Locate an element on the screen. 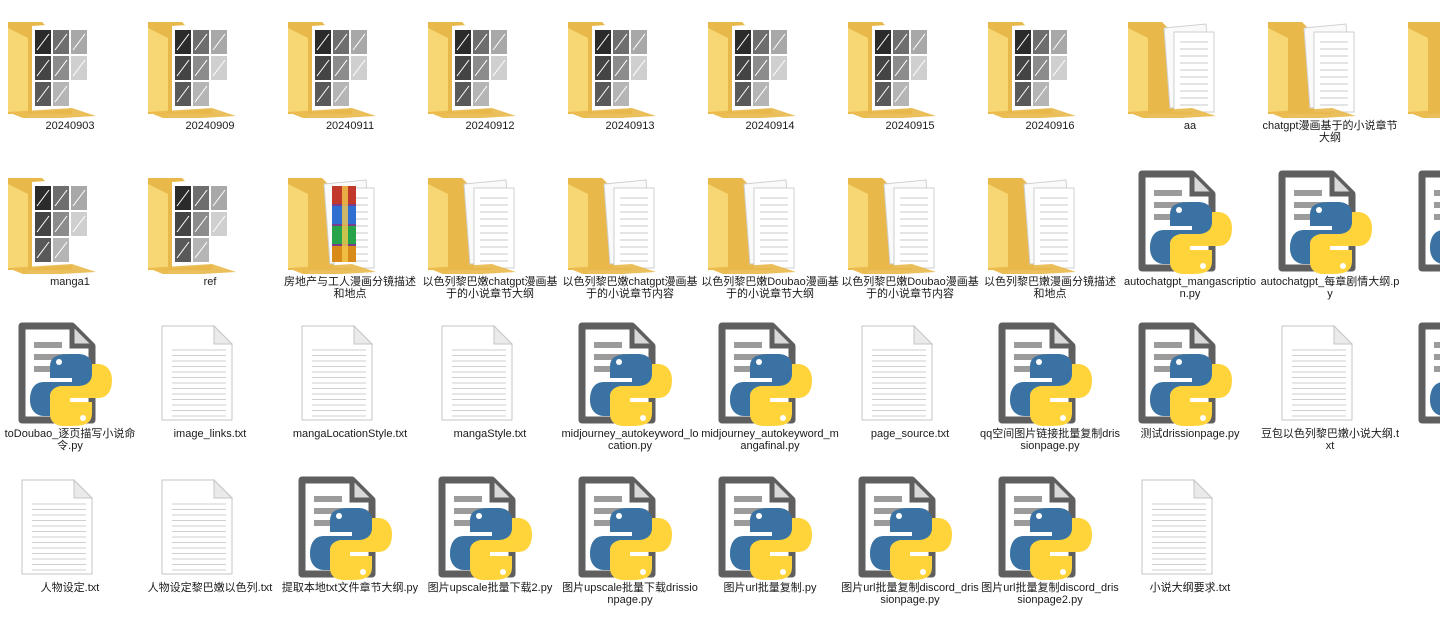 This screenshot has height=622, width=1440. file-item: 小说大纲要求.txt is located at coordinates (1190, 545).